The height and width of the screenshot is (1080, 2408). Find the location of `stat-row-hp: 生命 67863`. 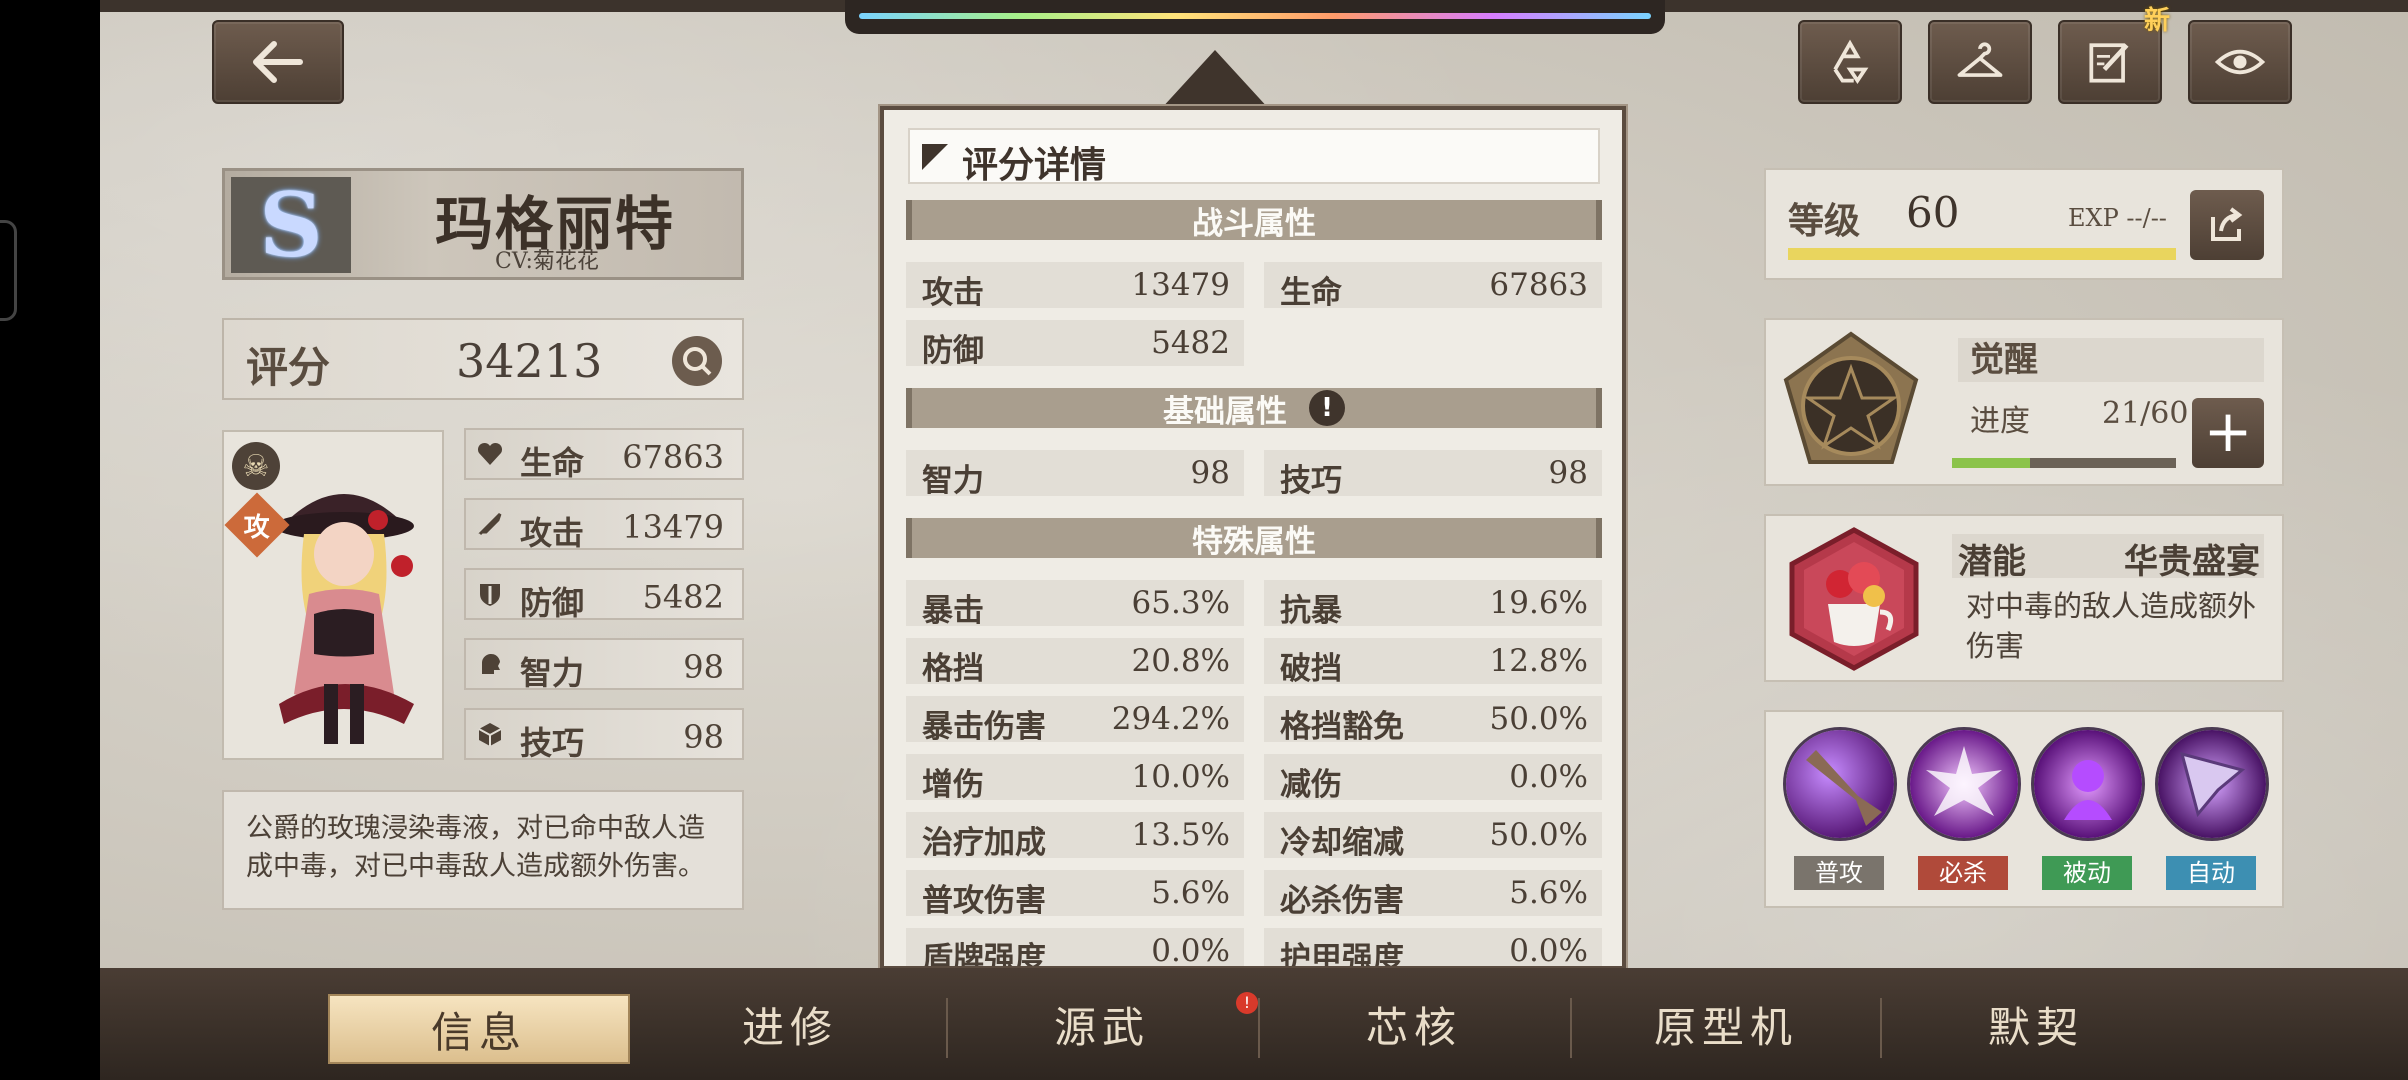

stat-row-hp: 生命 67863 is located at coordinates (604, 455).